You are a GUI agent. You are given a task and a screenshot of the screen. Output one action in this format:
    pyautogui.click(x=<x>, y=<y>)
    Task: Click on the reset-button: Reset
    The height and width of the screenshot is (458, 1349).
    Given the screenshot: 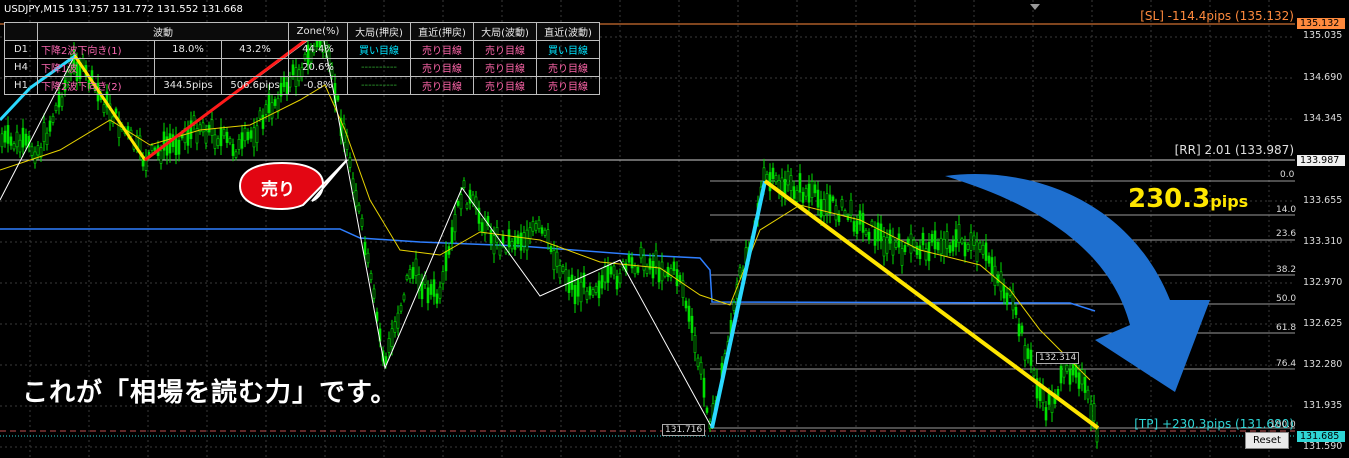 What is the action you would take?
    pyautogui.click(x=1267, y=440)
    